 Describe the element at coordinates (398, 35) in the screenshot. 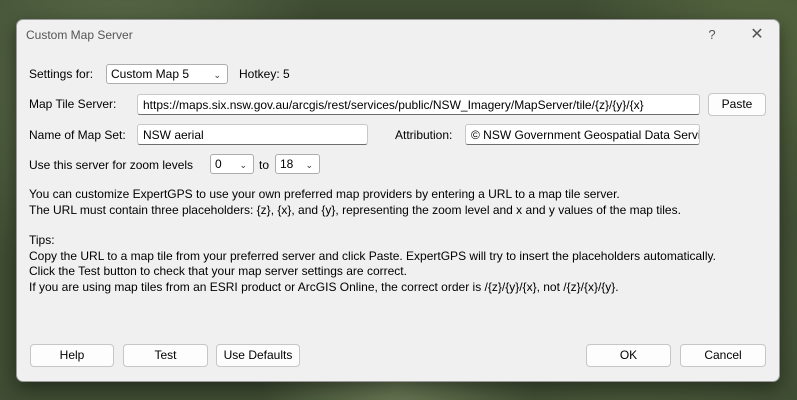

I see `title-bar: Custom Map Server ? ✕` at that location.